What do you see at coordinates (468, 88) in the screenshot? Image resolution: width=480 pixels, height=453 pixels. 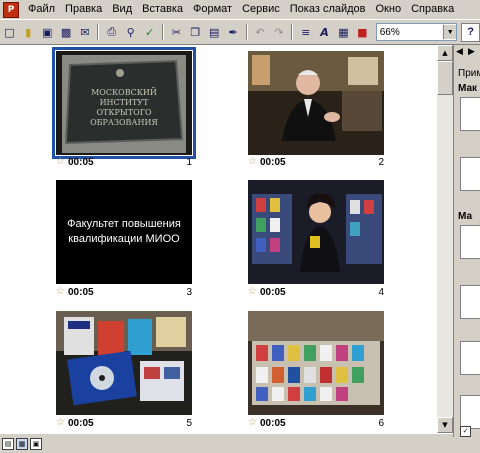 I see `task-pane-section-heading: Мак` at bounding box center [468, 88].